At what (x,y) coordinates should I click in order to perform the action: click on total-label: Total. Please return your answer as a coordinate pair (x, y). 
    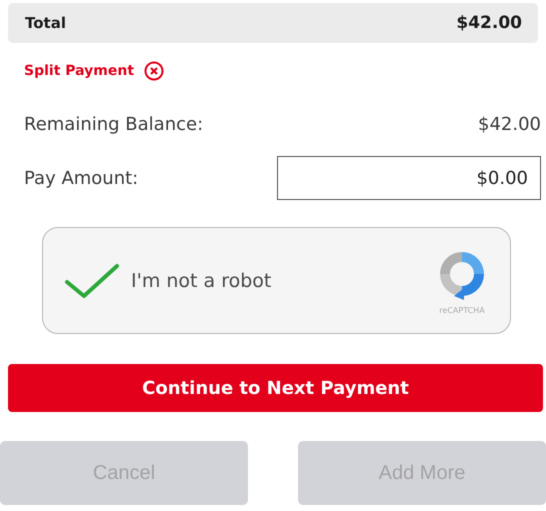
    Looking at the image, I should click on (45, 23).